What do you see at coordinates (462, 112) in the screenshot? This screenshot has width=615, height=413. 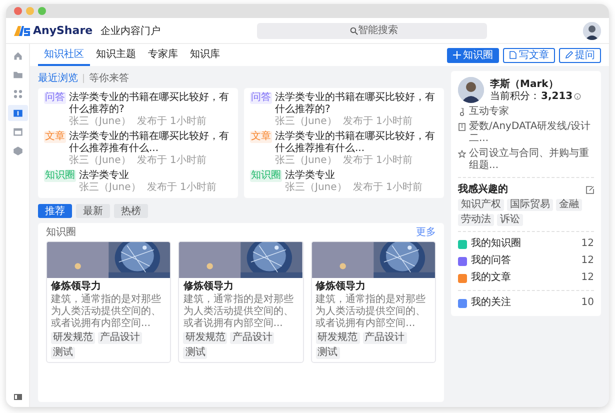 I see `medal-icon` at bounding box center [462, 112].